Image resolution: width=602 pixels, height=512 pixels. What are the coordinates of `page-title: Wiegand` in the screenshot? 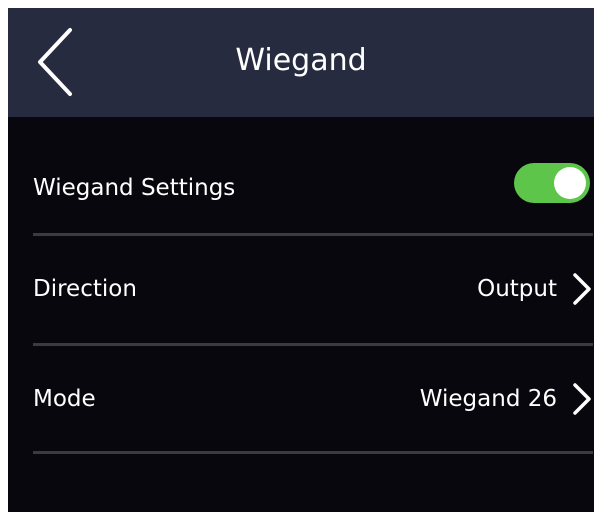 It's located at (301, 60).